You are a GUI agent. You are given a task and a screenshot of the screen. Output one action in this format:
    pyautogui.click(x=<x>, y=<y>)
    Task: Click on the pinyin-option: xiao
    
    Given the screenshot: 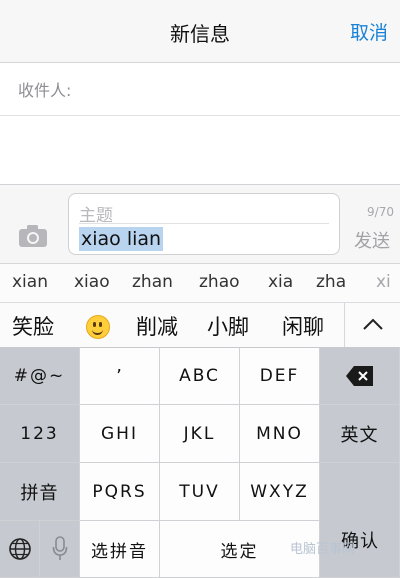 What is the action you would take?
    pyautogui.click(x=92, y=282)
    